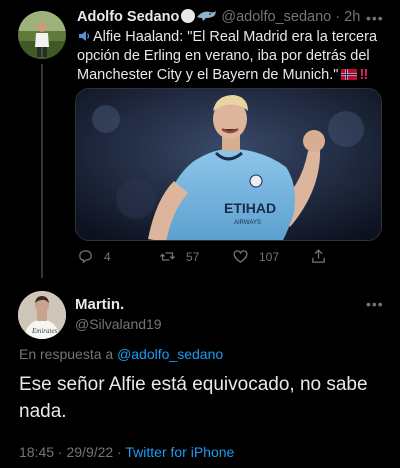 This screenshot has width=400, height=468. I want to click on reply-timestamp: 18:45 · 29/9/22 ·, so click(70, 452).